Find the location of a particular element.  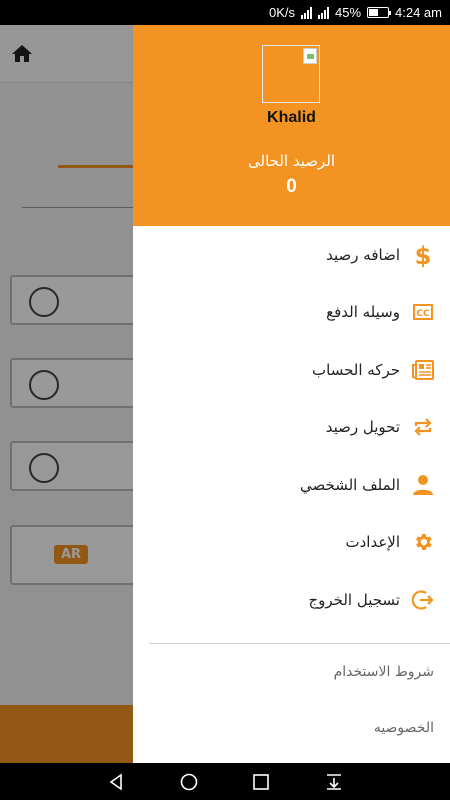

menu-item-label: تحويل رصيد is located at coordinates (362, 427).